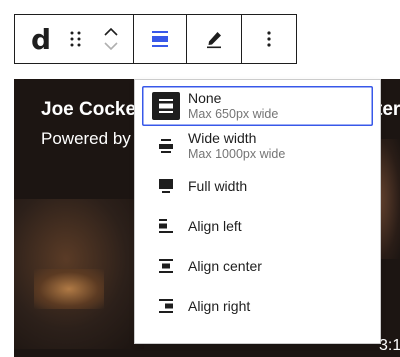 The image size is (400, 357). What do you see at coordinates (218, 185) in the screenshot?
I see `menu-item-label: Full width` at bounding box center [218, 185].